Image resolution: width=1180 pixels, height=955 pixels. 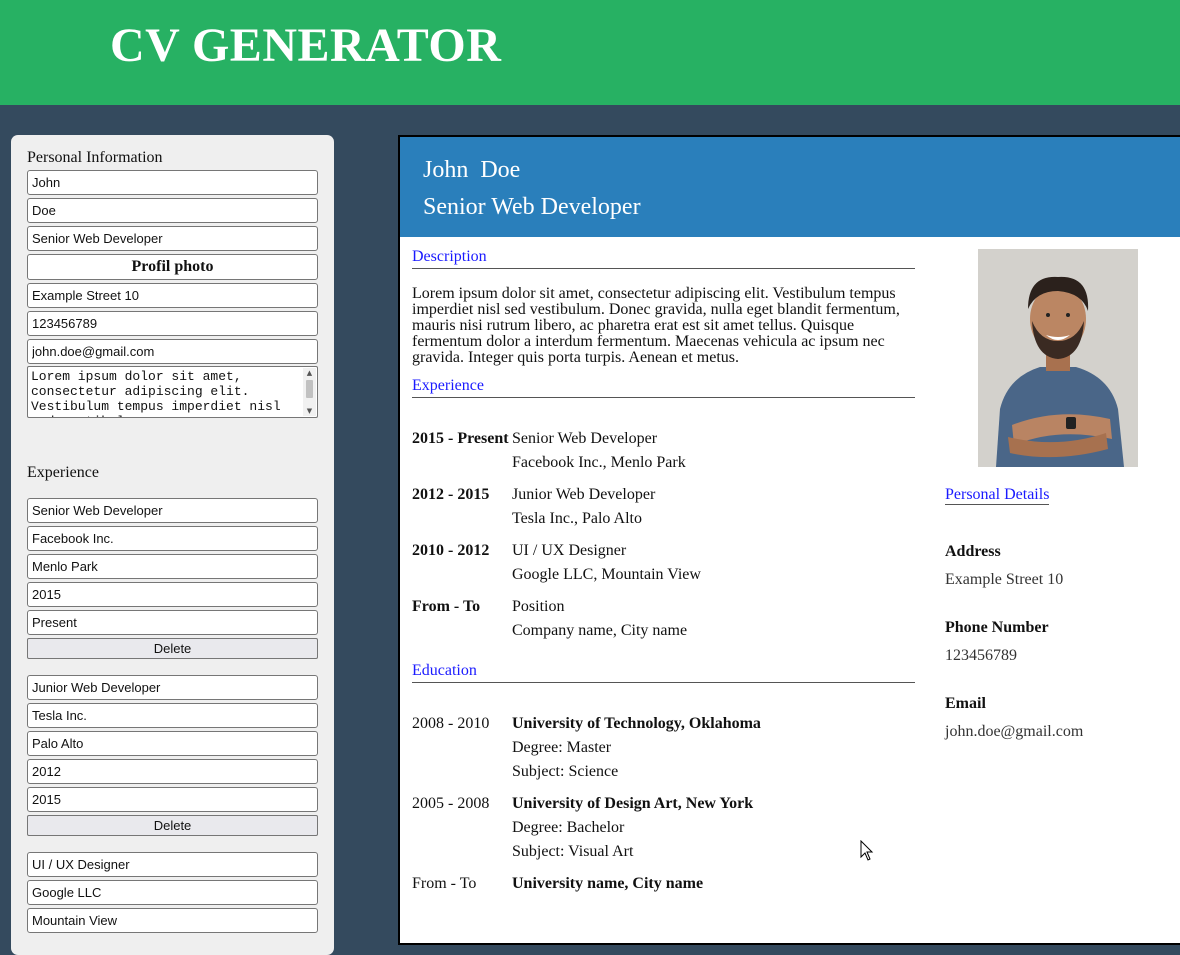 I want to click on cv-edu-subject: Subject: Visual Art, so click(x=573, y=851).